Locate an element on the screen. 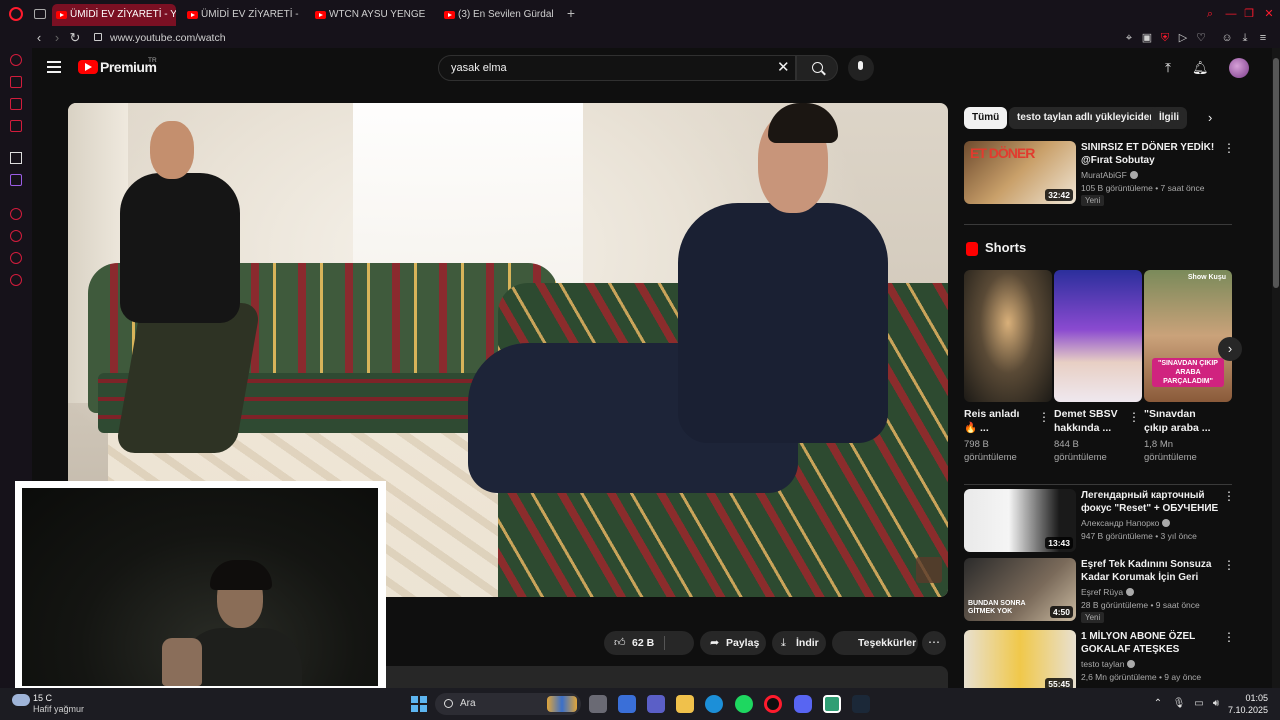  browser-tab-2: ÜMİDİ EV ZİYARETİ - You is located at coordinates (241, 15).